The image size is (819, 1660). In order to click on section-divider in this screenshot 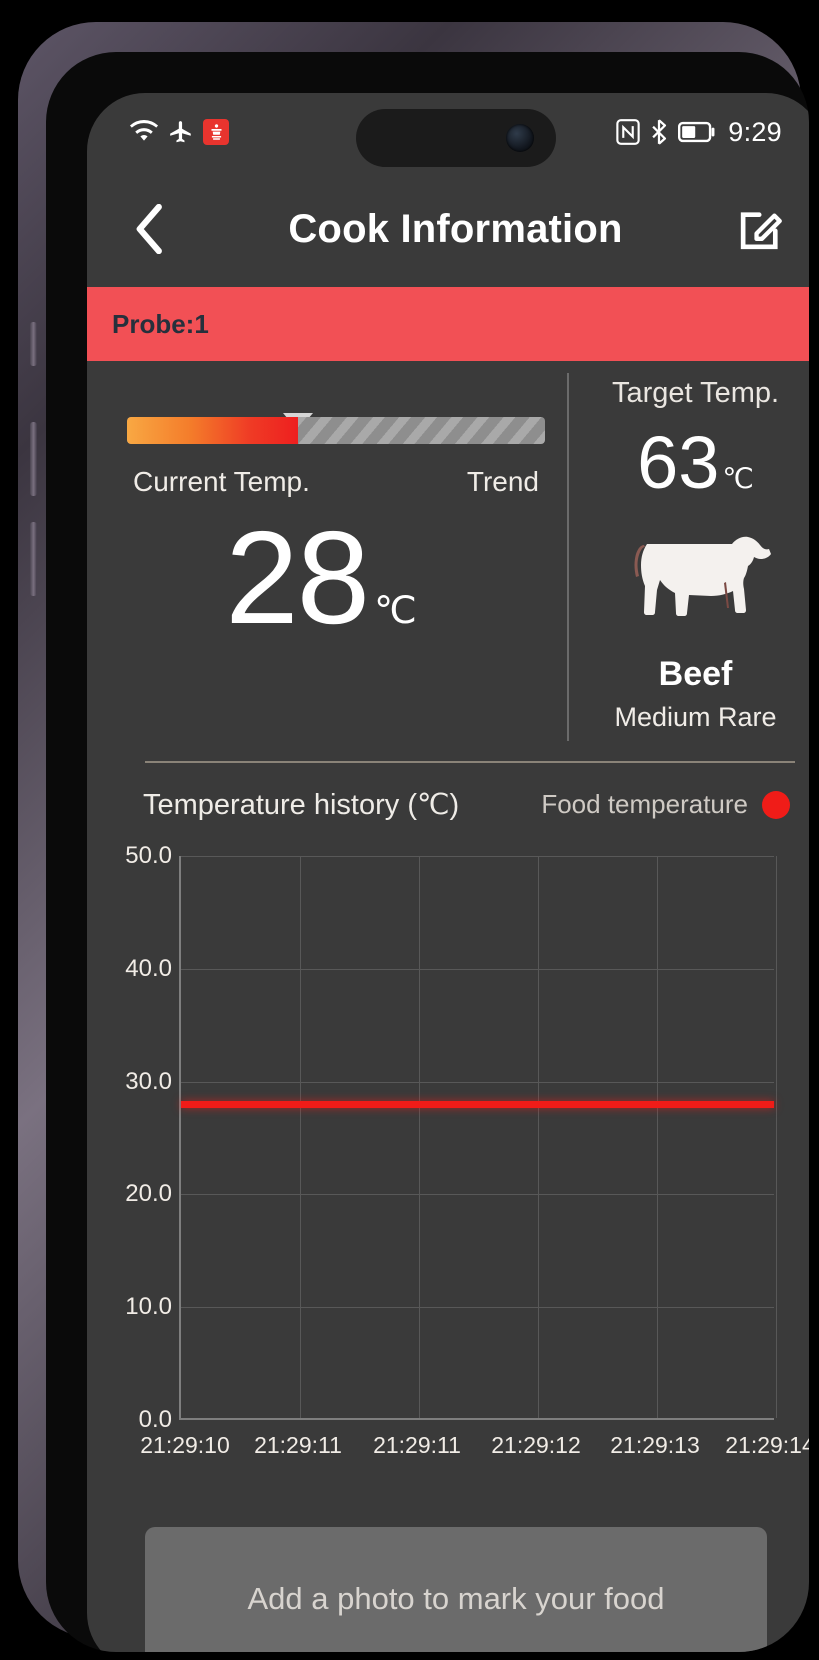, I will do `click(470, 762)`.